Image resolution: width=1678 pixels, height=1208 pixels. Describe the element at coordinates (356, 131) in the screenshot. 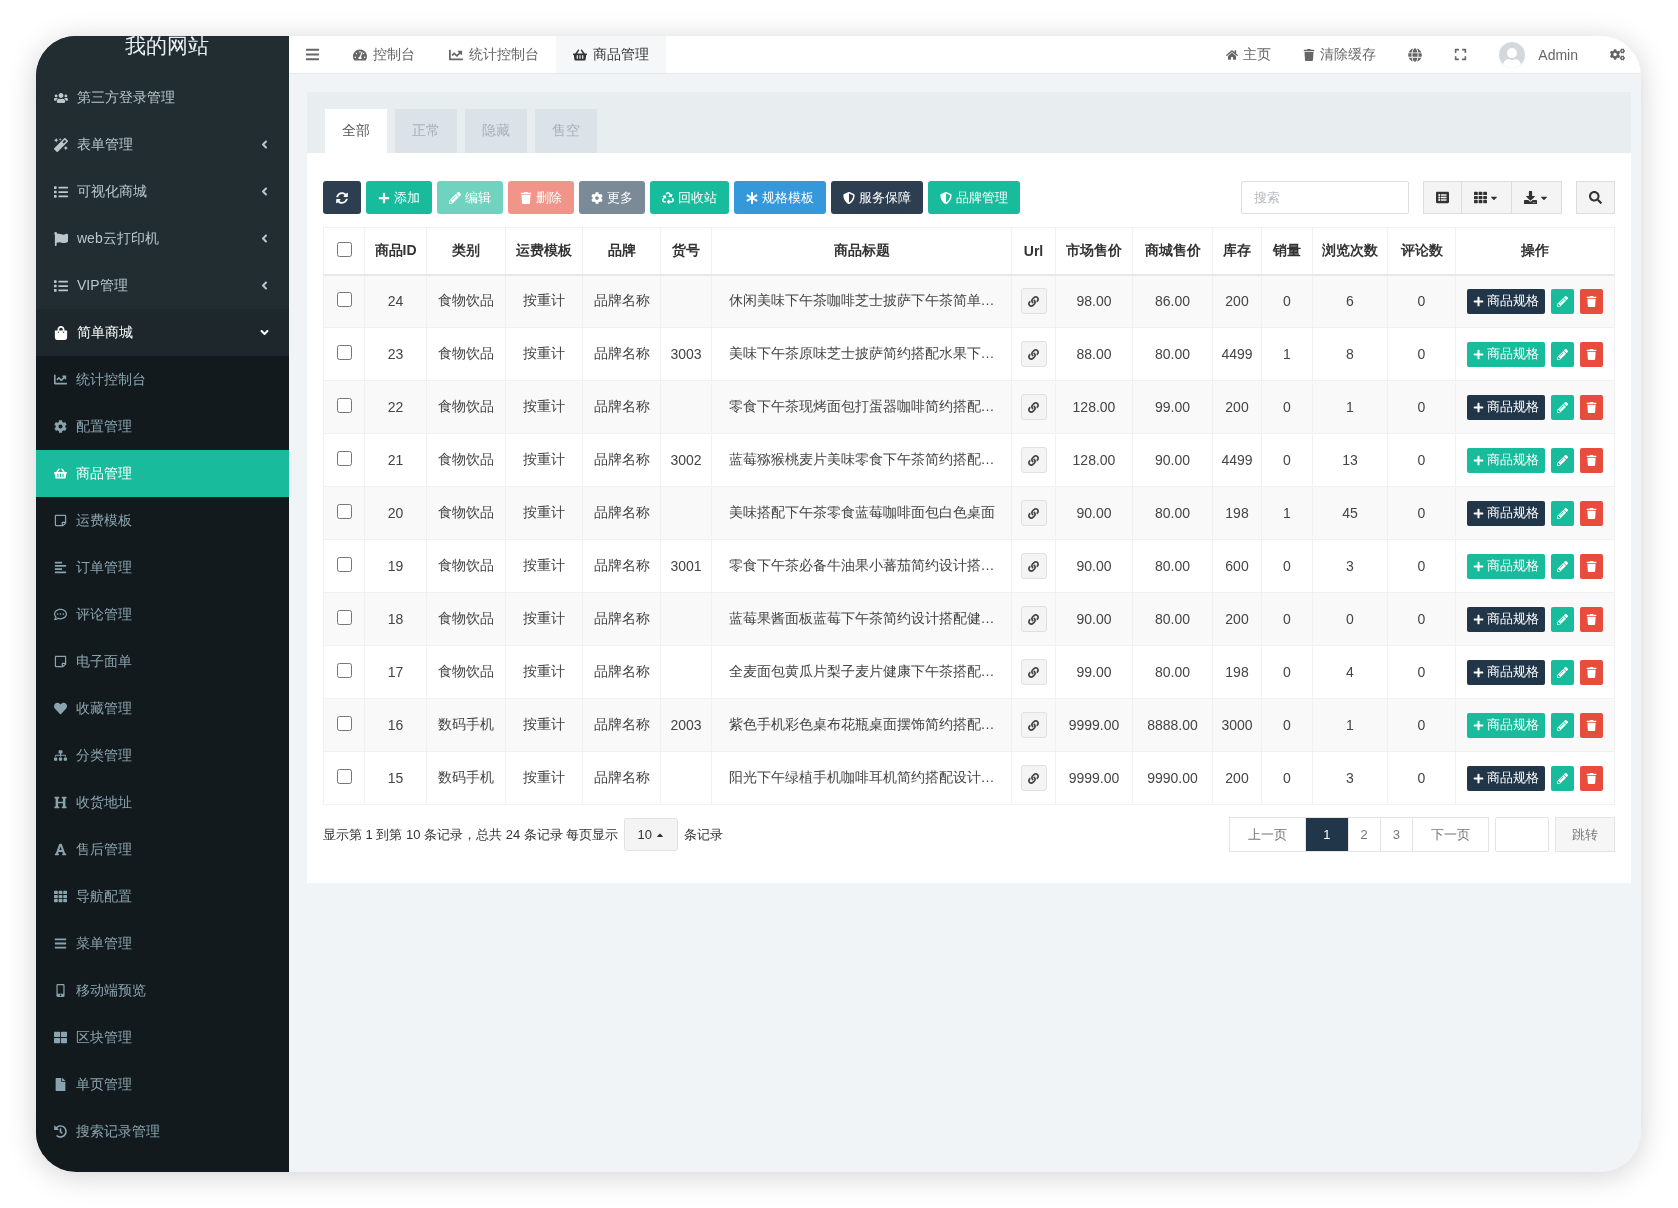

I see `filter-tab: 全部` at that location.